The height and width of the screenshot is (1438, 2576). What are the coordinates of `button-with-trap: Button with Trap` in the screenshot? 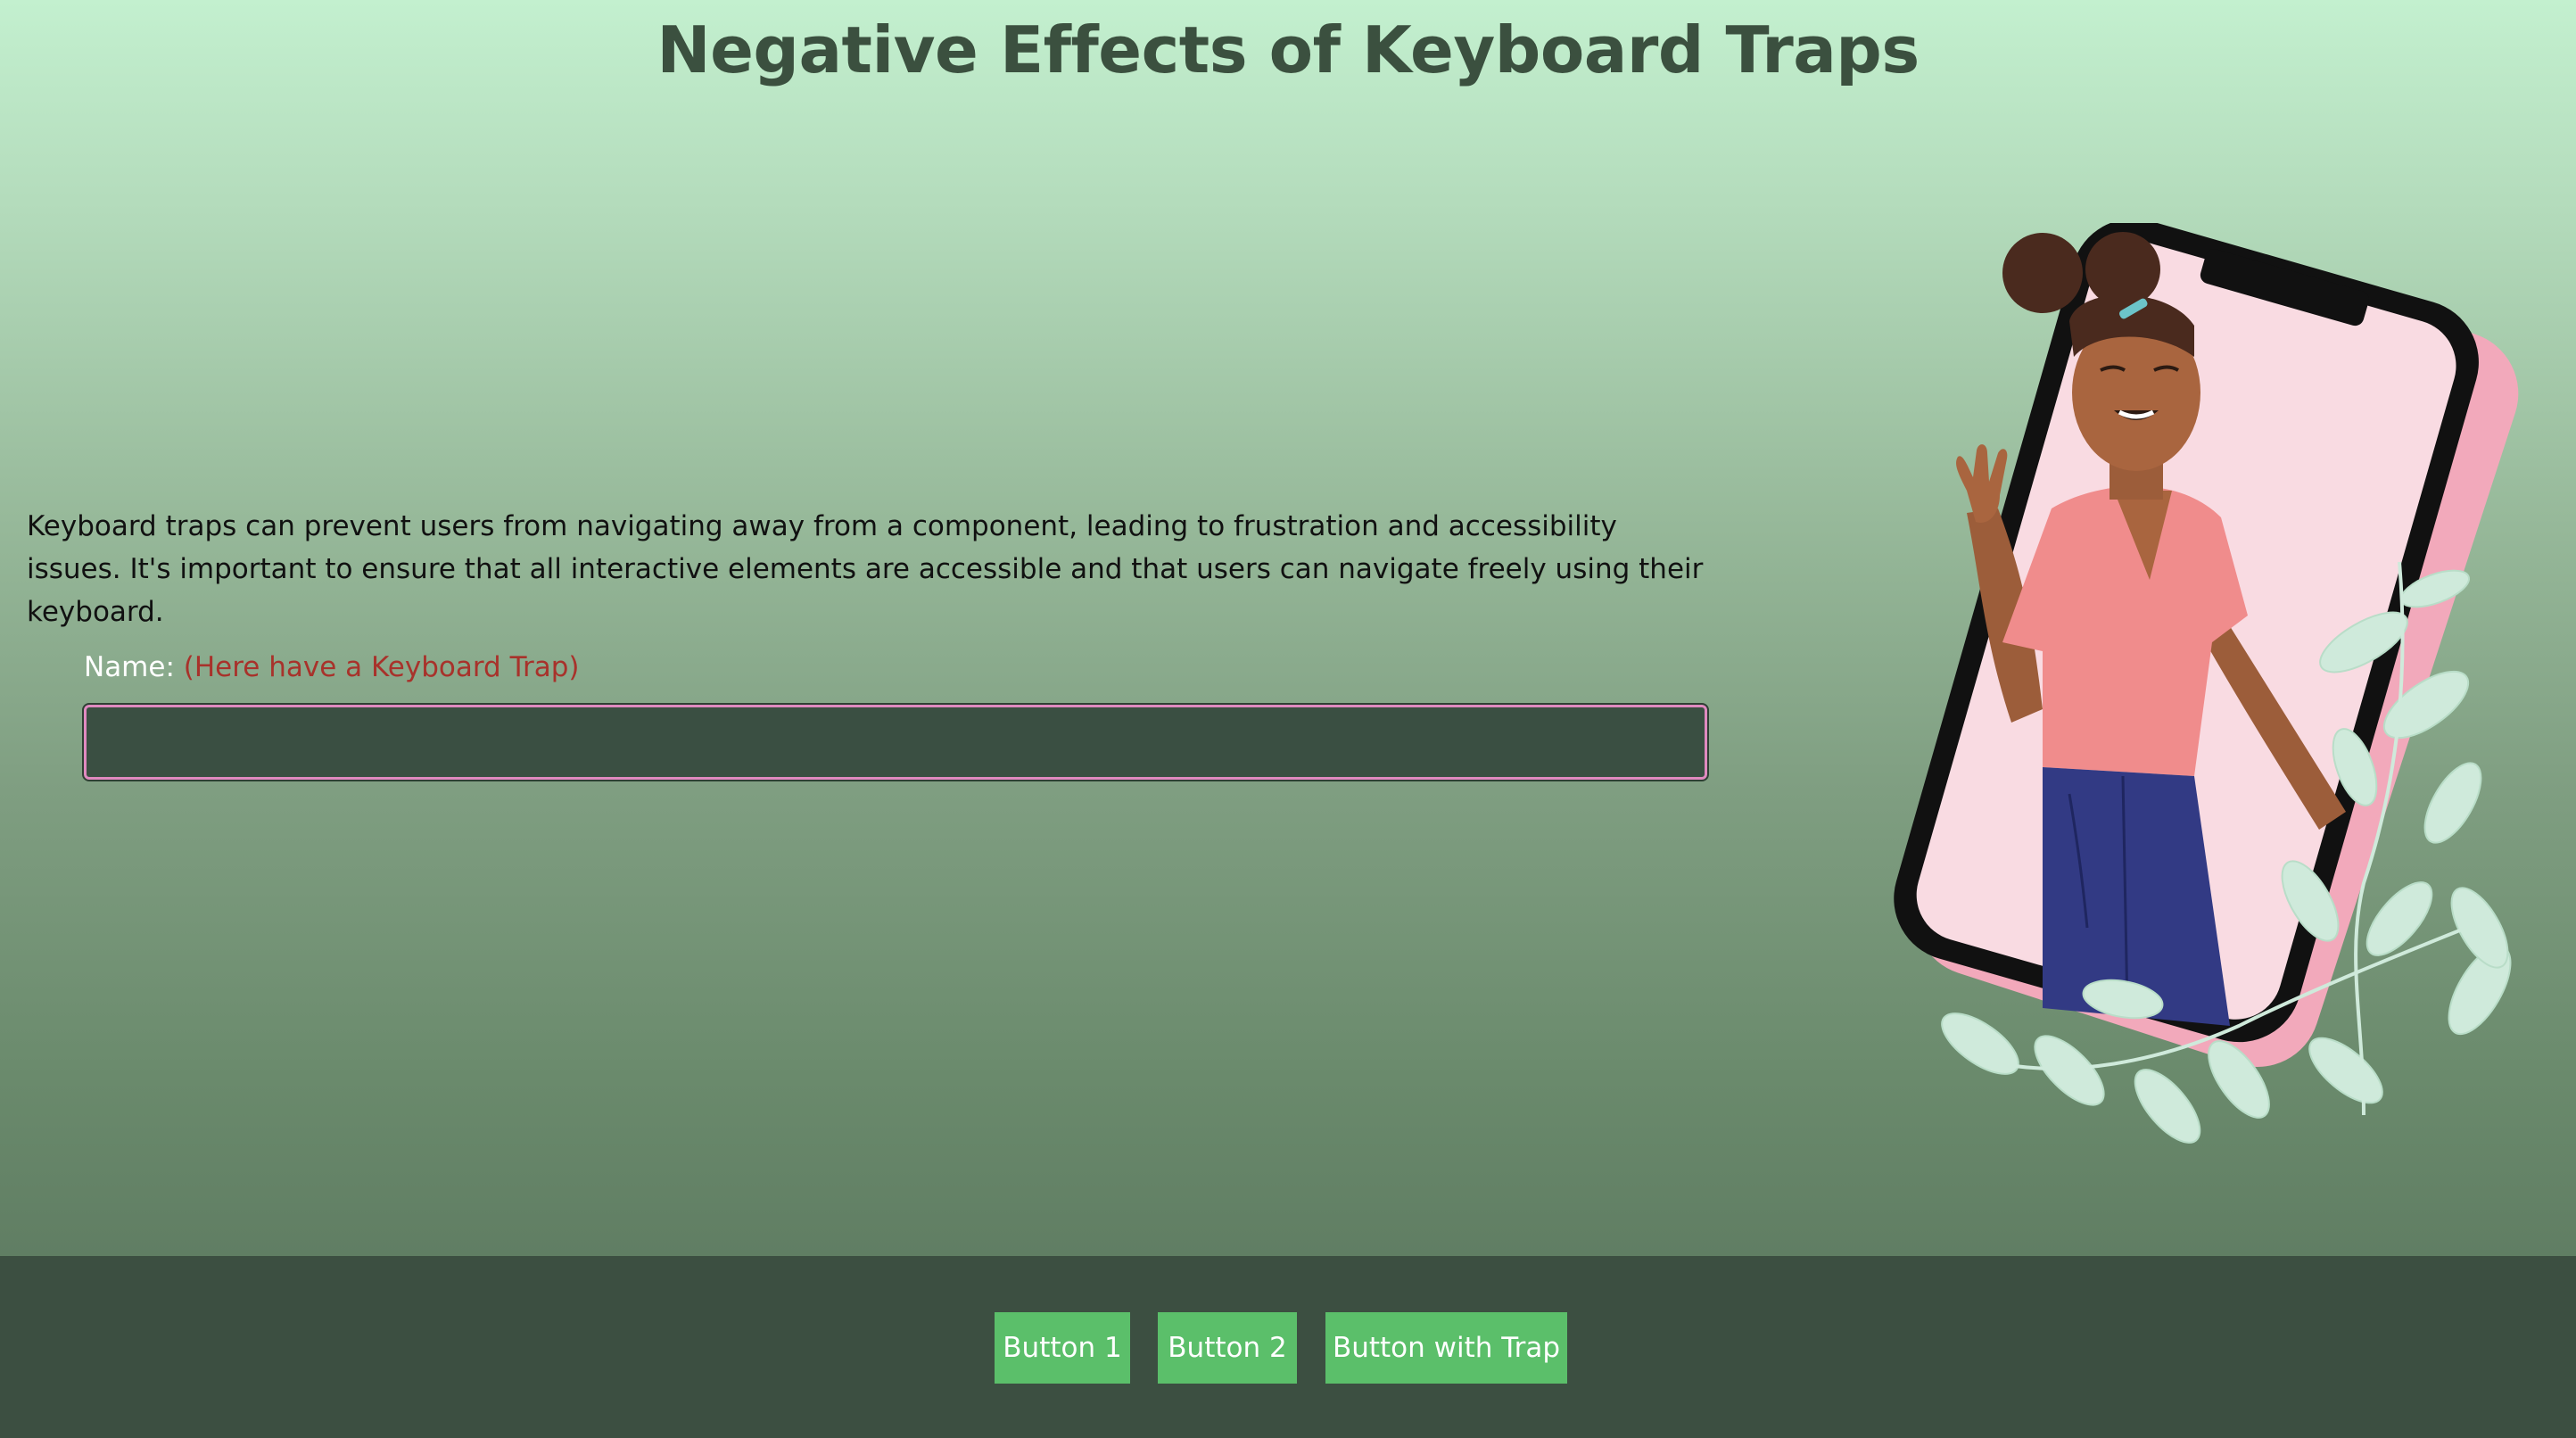 It's located at (1446, 1348).